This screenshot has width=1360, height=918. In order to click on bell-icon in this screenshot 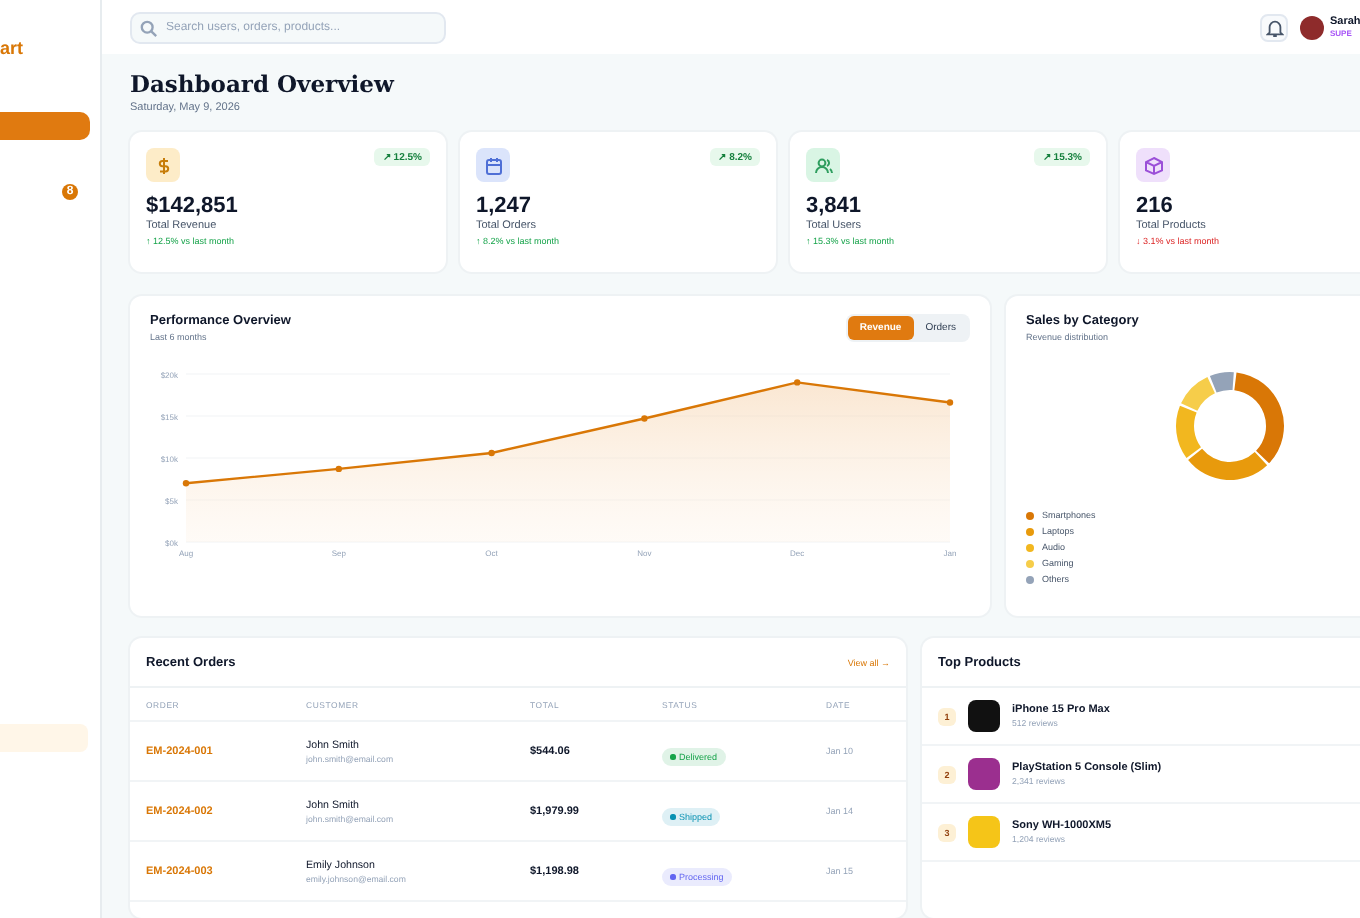, I will do `click(1274, 27)`.